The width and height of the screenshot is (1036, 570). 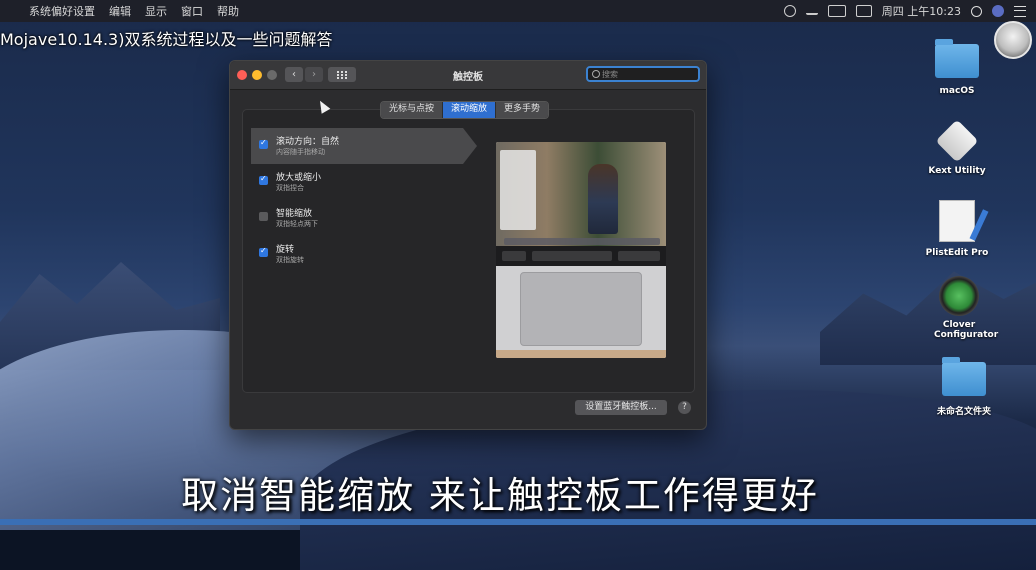 I want to click on desktop-icon-label: 未命名文件夹, so click(x=963, y=412).